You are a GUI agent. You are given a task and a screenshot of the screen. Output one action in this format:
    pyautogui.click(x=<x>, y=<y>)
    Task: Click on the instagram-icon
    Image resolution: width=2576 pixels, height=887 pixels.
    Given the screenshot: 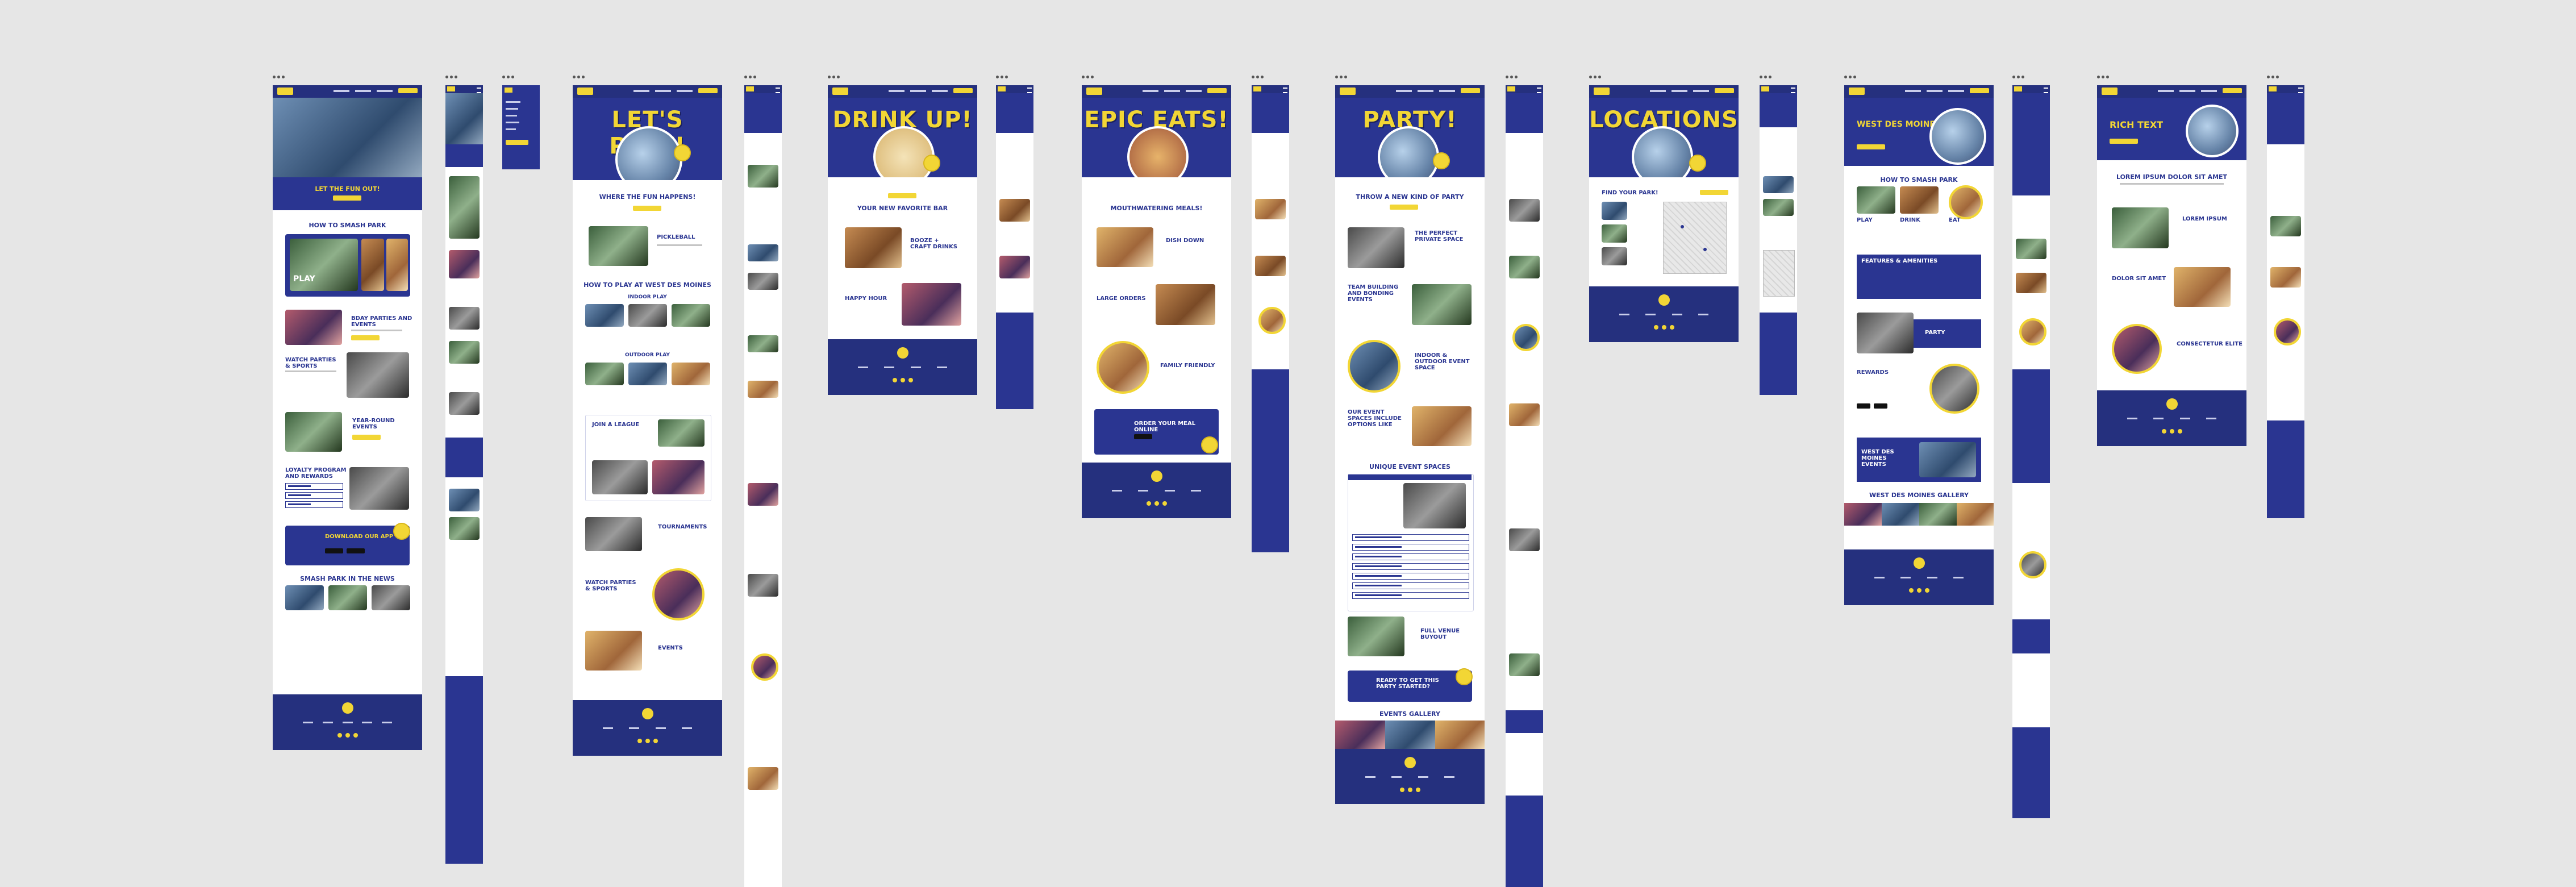 What is the action you would take?
    pyautogui.click(x=348, y=735)
    